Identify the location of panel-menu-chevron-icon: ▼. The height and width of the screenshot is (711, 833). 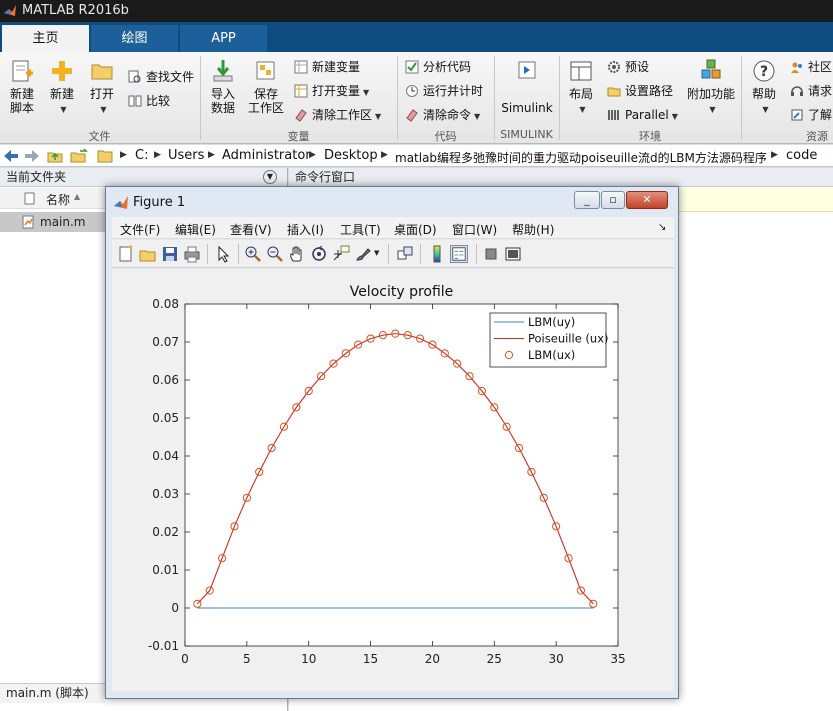
(270, 177).